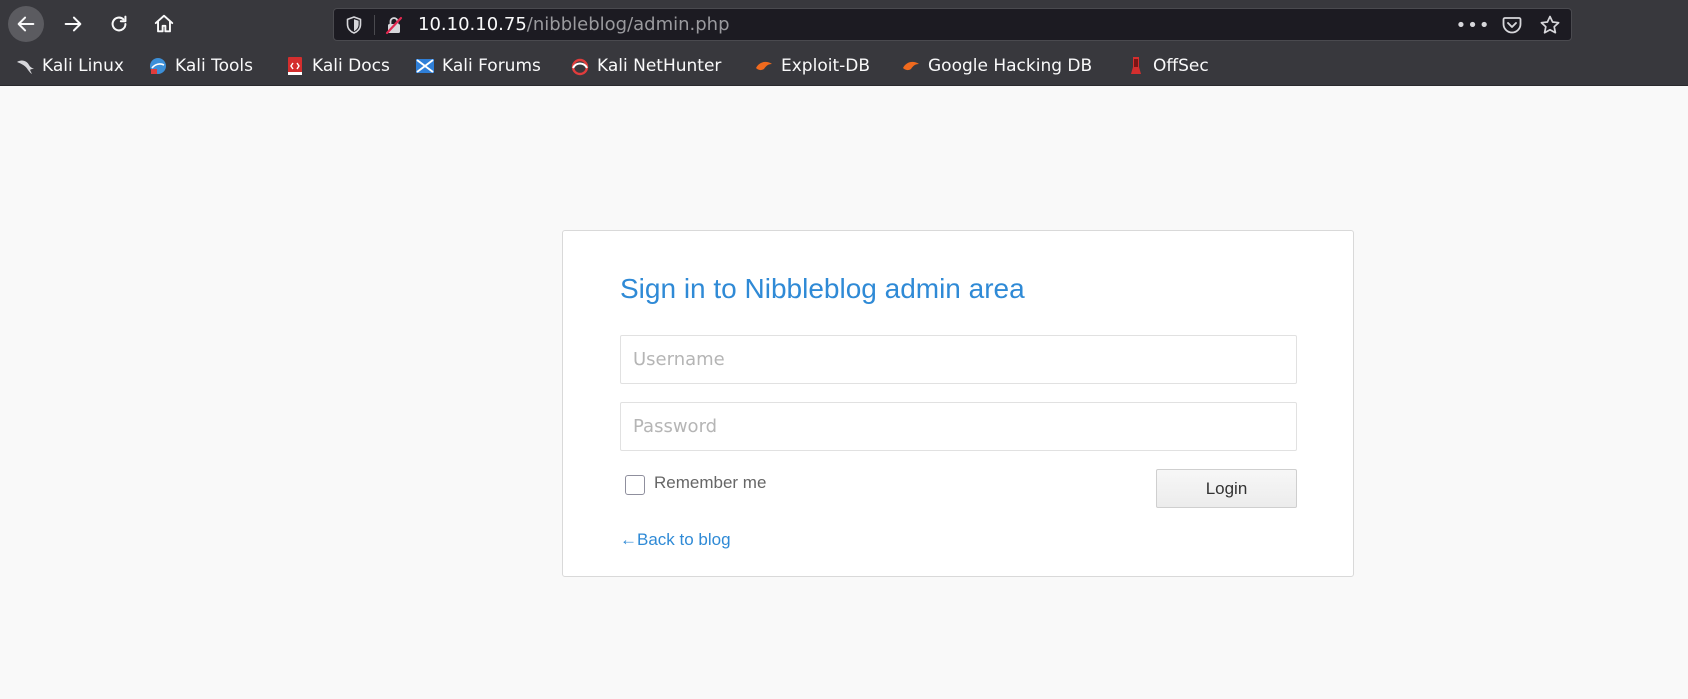  Describe the element at coordinates (1226, 488) in the screenshot. I see `login-button: Login` at that location.